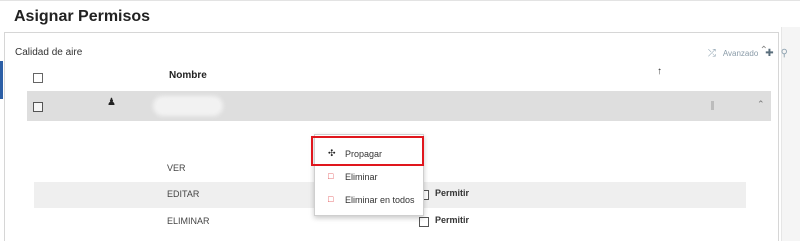  Describe the element at coordinates (740, 53) in the screenshot. I see `advanced-link: Avanzado` at that location.